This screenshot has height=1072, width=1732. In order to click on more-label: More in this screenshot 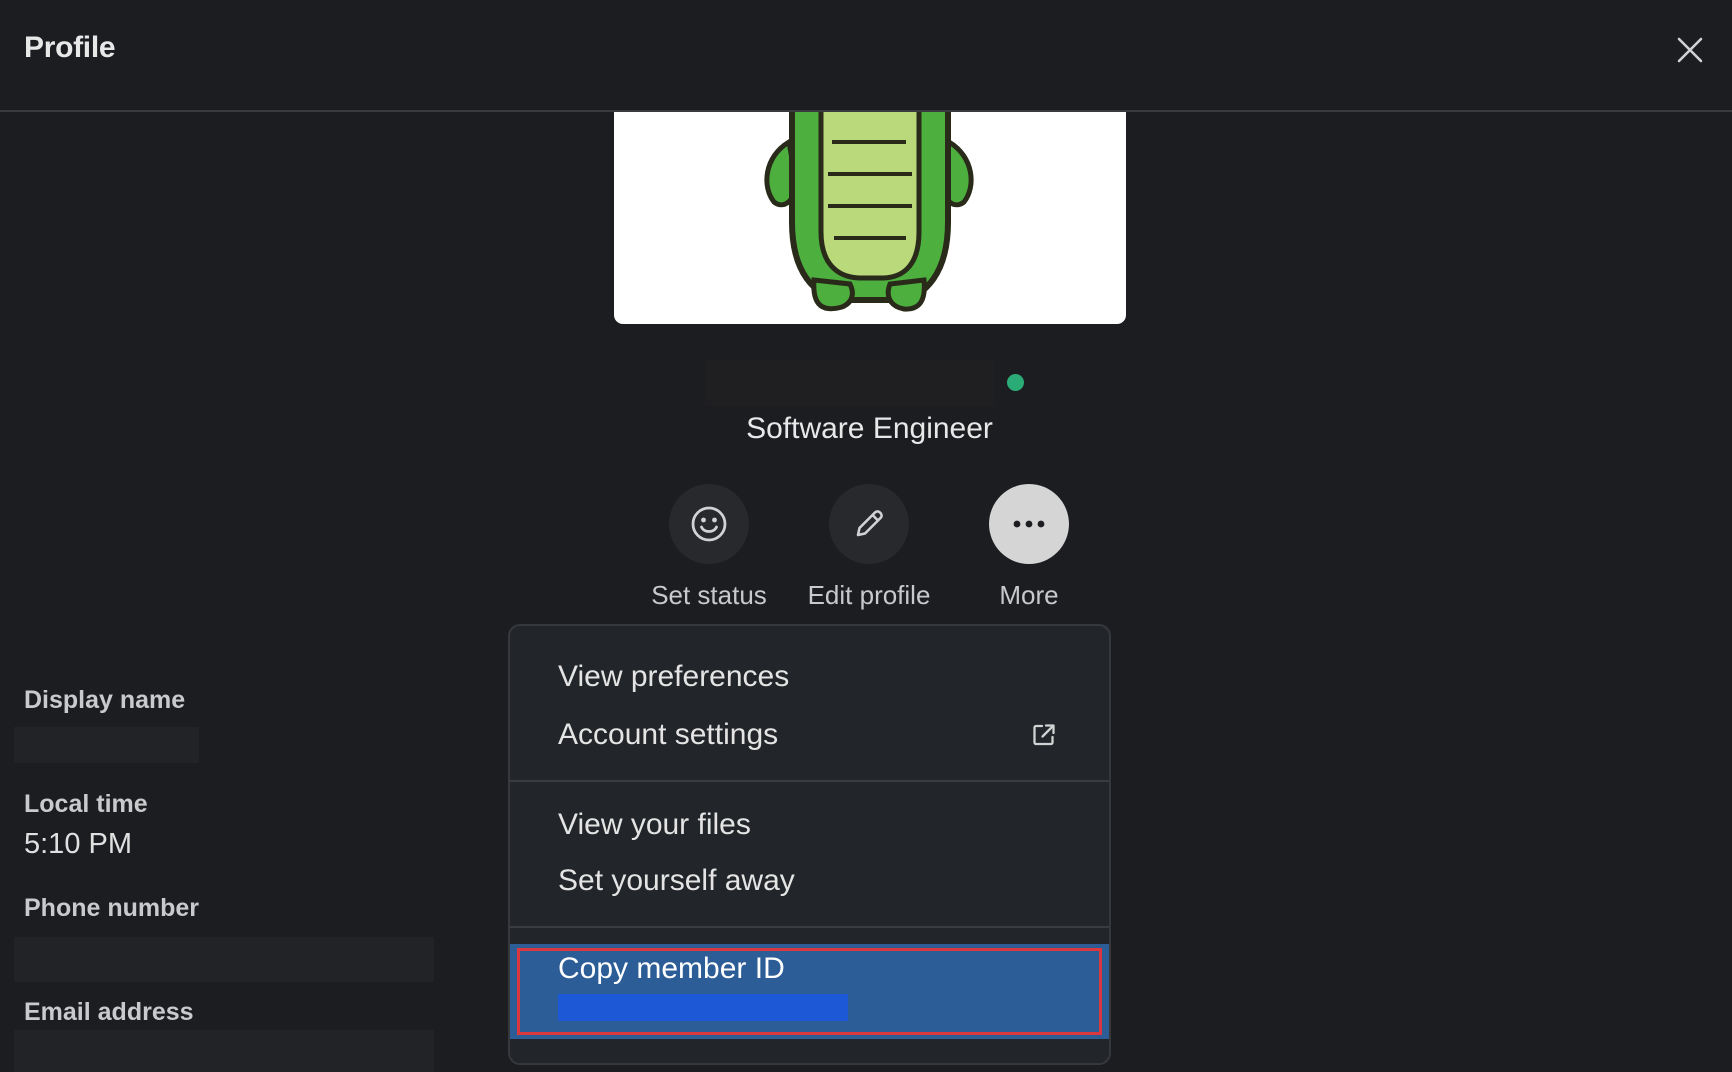, I will do `click(1029, 595)`.